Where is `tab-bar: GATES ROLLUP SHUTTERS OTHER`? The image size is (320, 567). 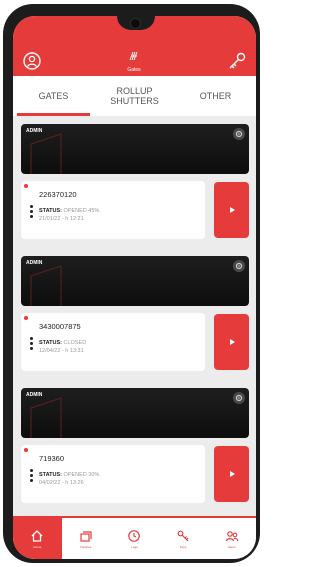 tab-bar: GATES ROLLUP SHUTTERS OTHER is located at coordinates (134, 96).